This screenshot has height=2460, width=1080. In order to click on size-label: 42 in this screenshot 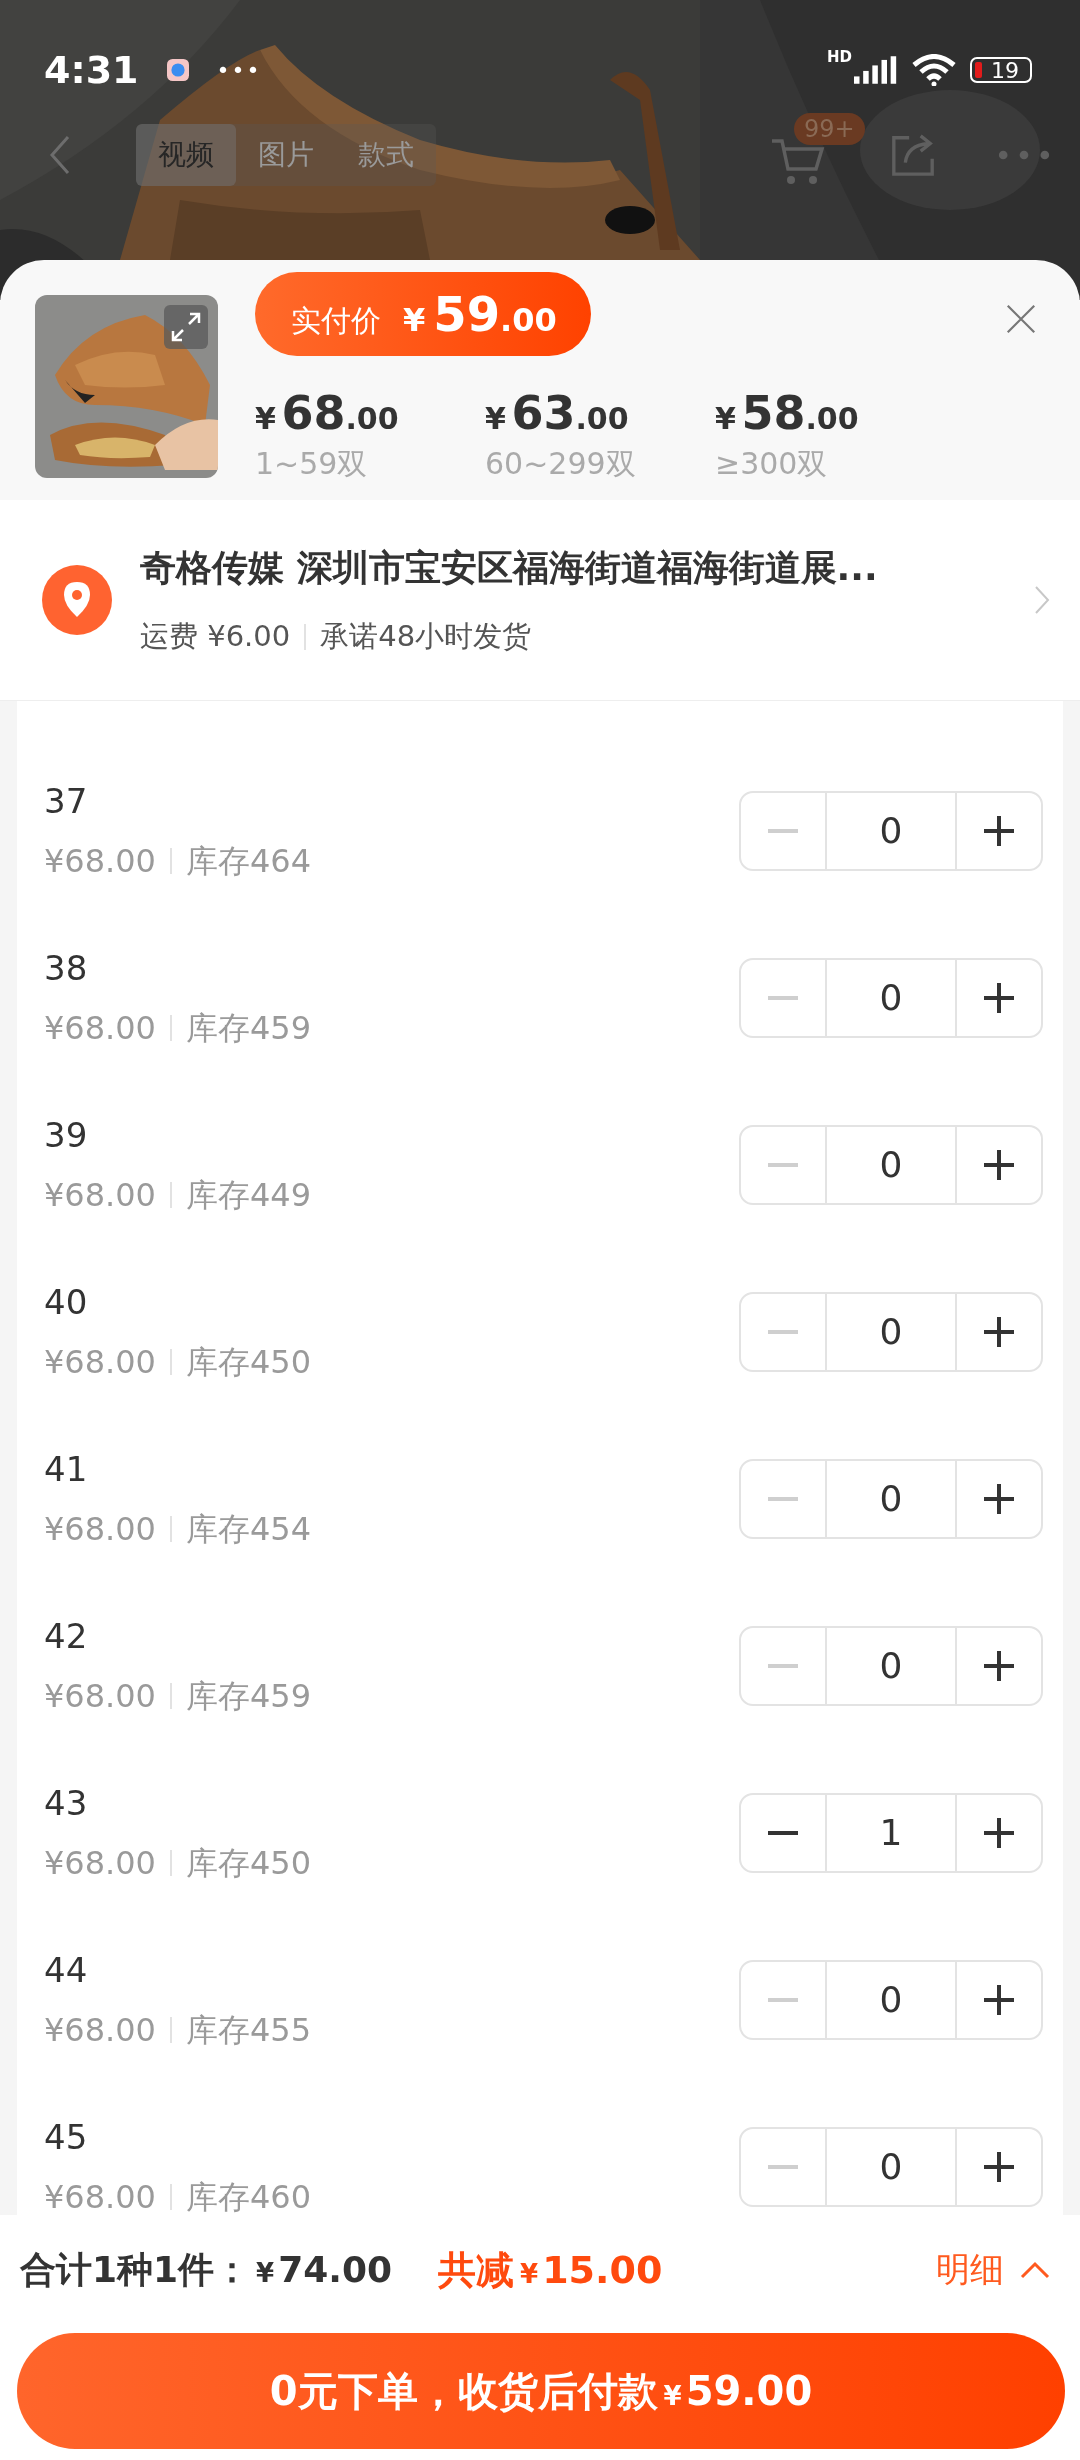, I will do `click(66, 1635)`.